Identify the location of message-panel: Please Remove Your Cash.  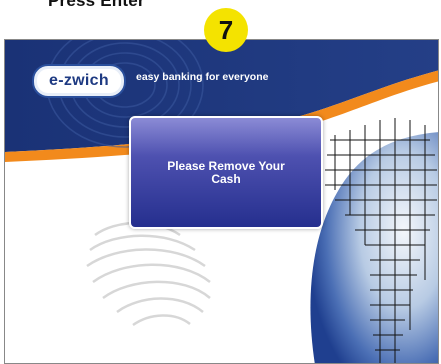
(226, 172).